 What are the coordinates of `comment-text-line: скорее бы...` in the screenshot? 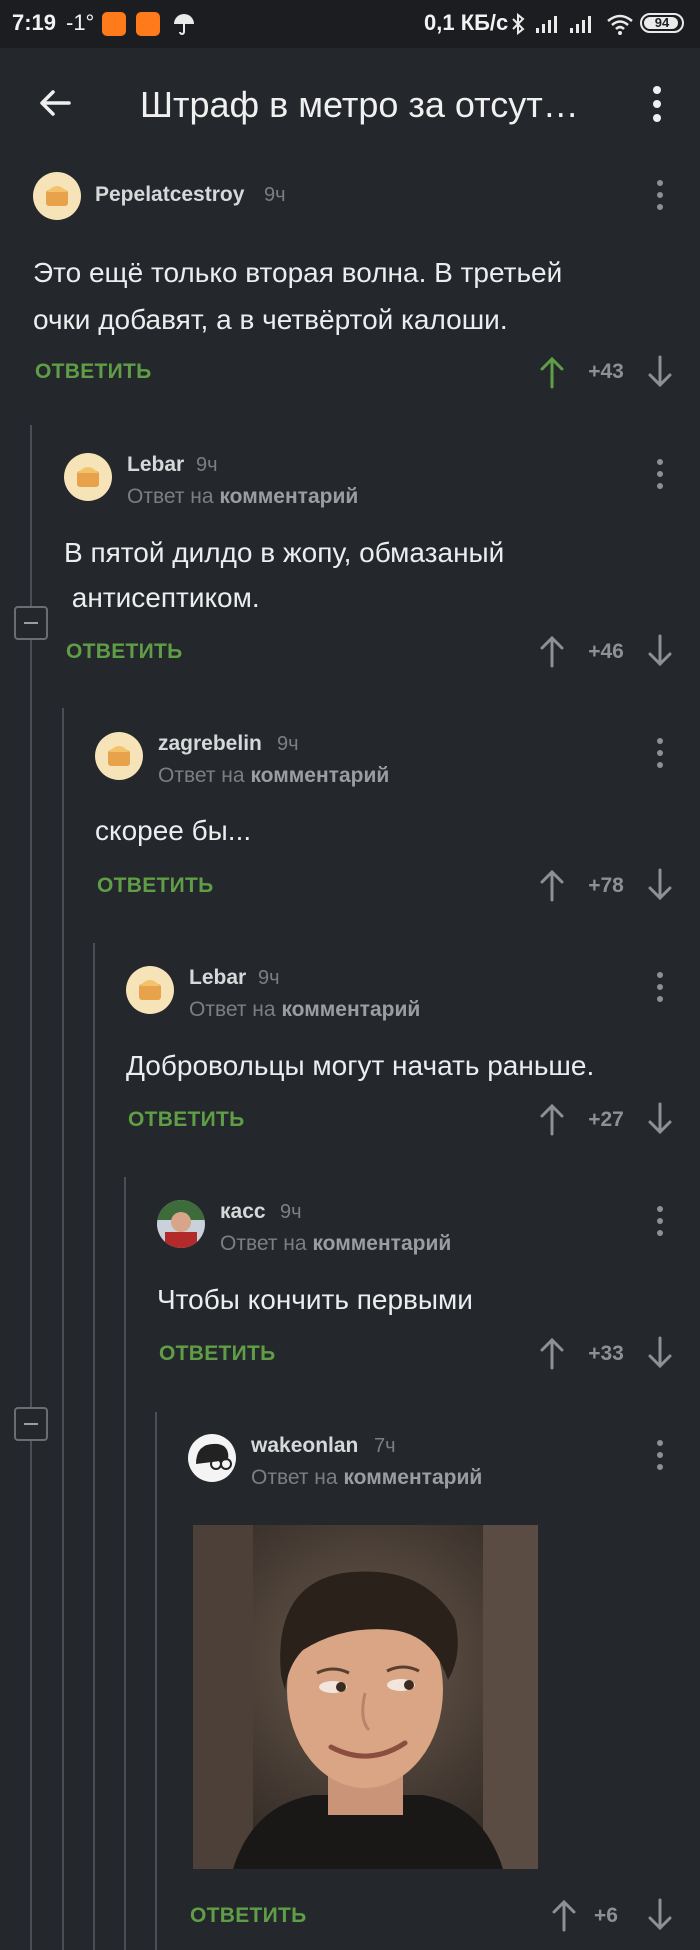 It's located at (173, 830).